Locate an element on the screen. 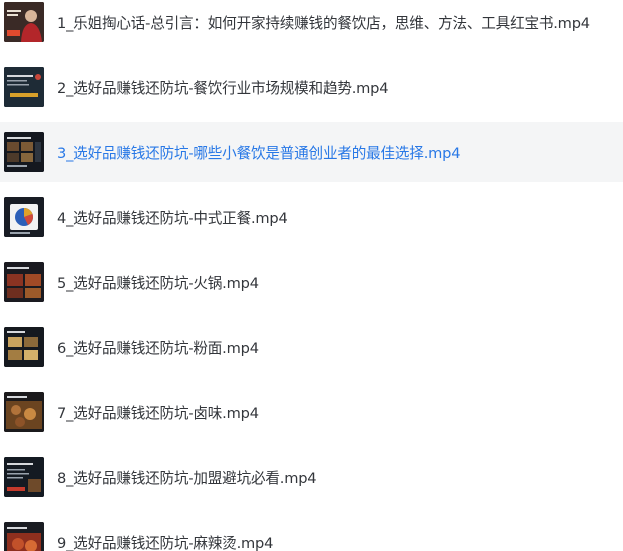 This screenshot has width=623, height=551. file-item: 8_选好品赚钱还防坑-加盟避坑必看.mp4 is located at coordinates (311, 477).